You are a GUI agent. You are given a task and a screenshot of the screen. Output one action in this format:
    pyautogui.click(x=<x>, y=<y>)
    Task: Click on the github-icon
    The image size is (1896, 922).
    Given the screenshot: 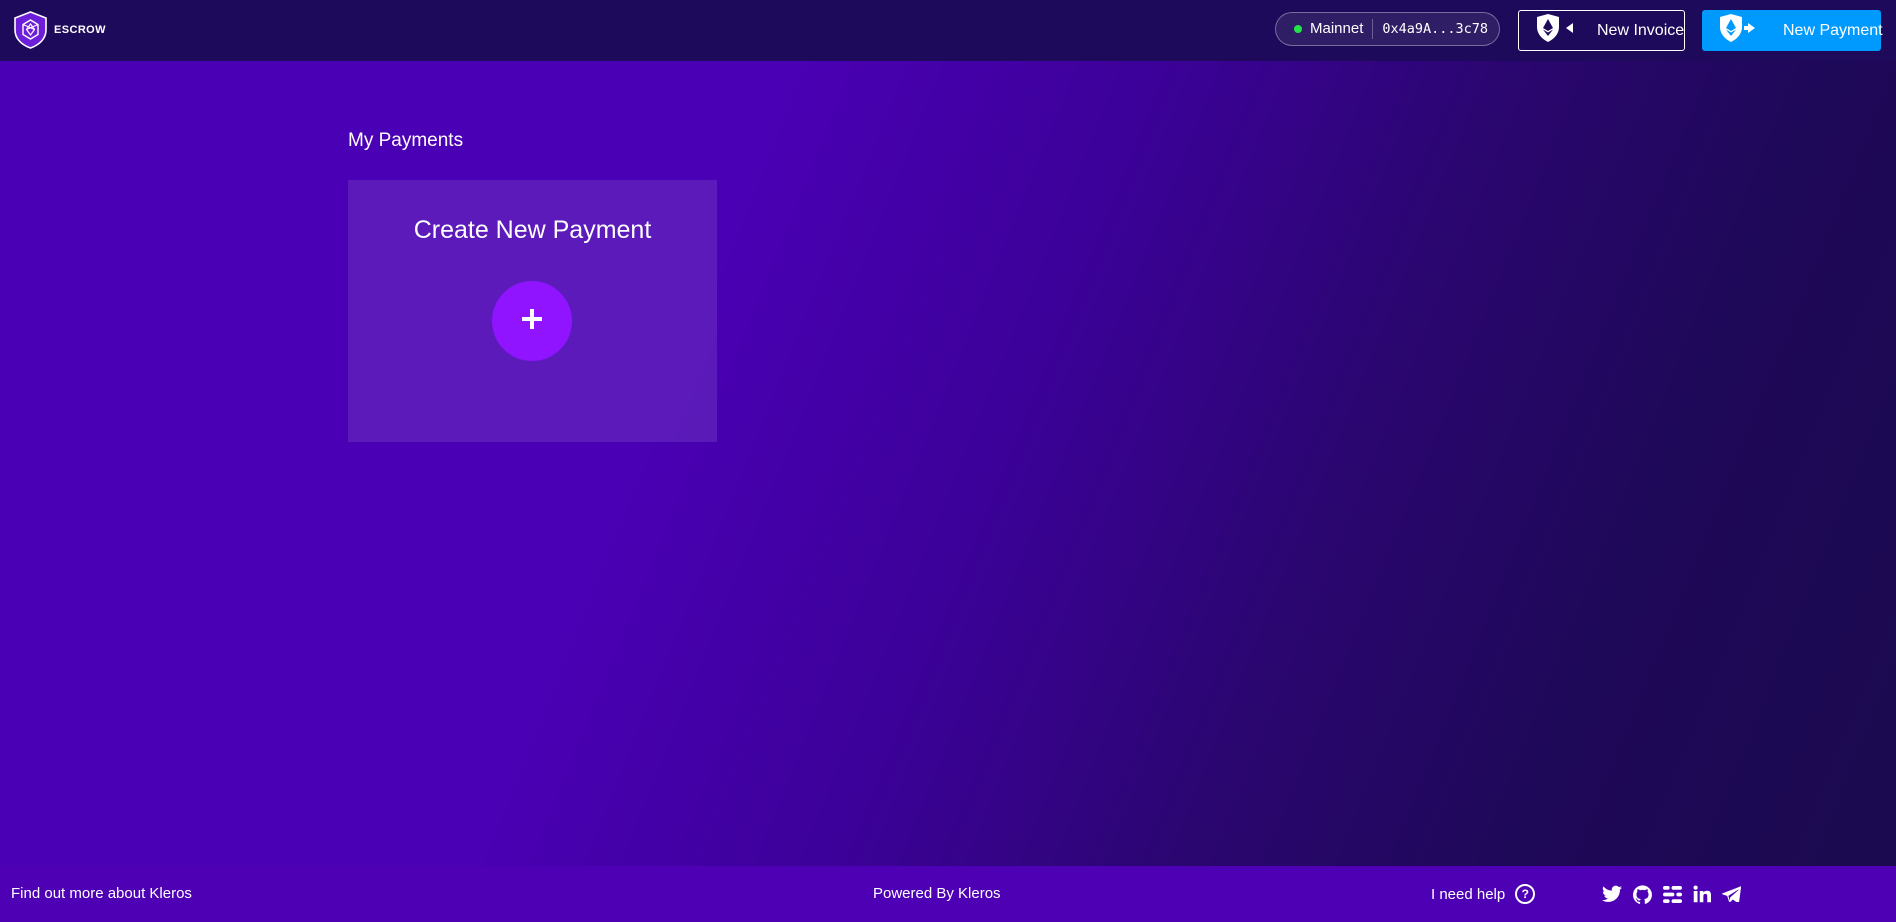 What is the action you would take?
    pyautogui.click(x=1642, y=894)
    